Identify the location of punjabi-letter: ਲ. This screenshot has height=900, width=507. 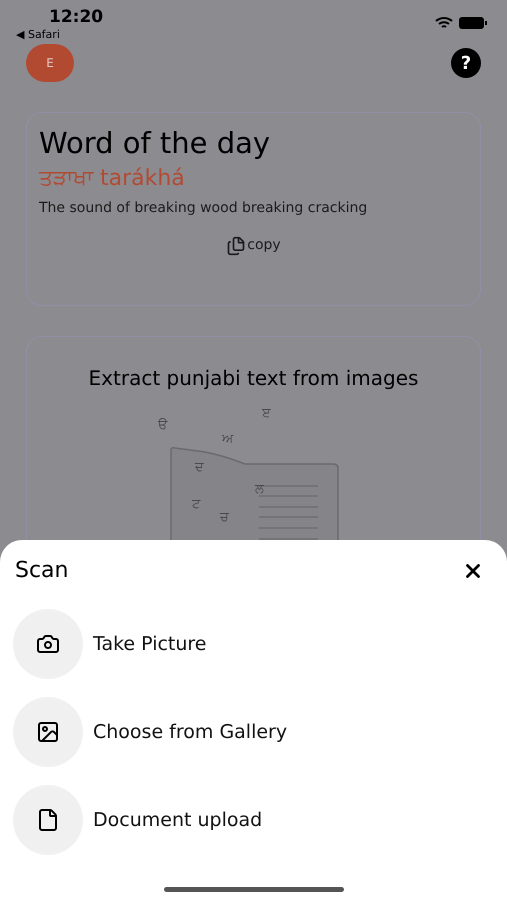
(259, 490).